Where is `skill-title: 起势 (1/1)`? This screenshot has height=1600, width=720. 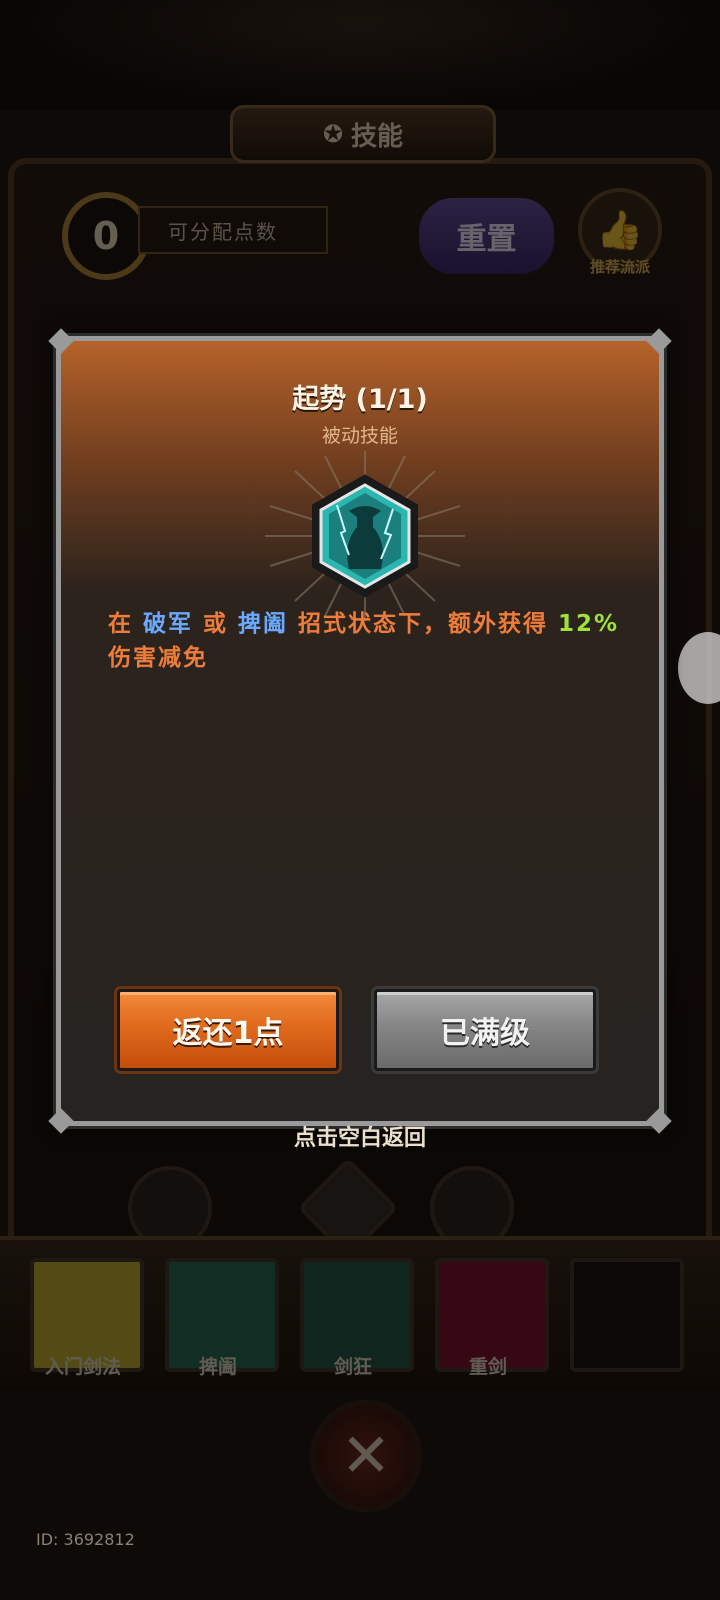
skill-title: 起势 (1/1) is located at coordinates (360, 399).